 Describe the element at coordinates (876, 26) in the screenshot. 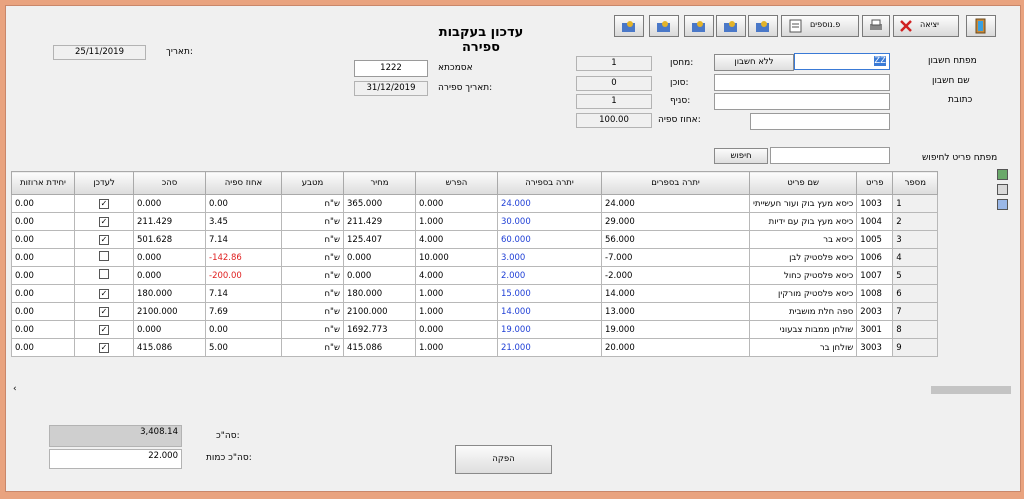

I see `print-button` at that location.